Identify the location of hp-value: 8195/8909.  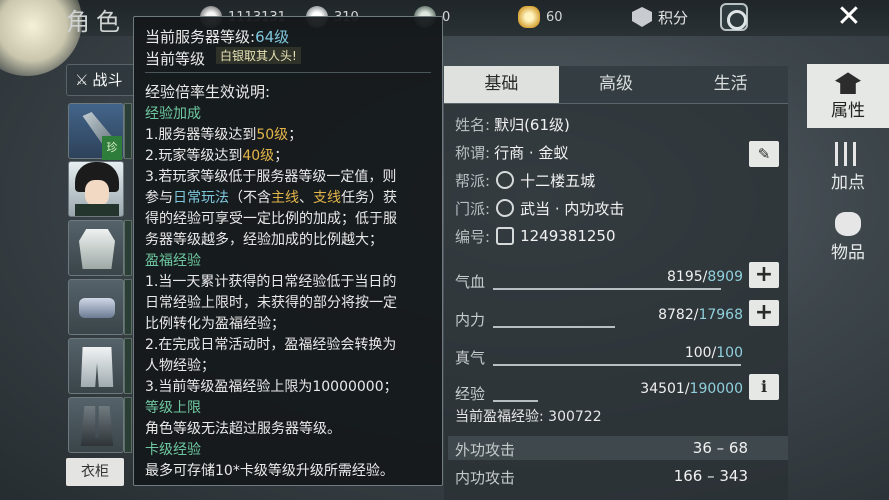
(705, 277).